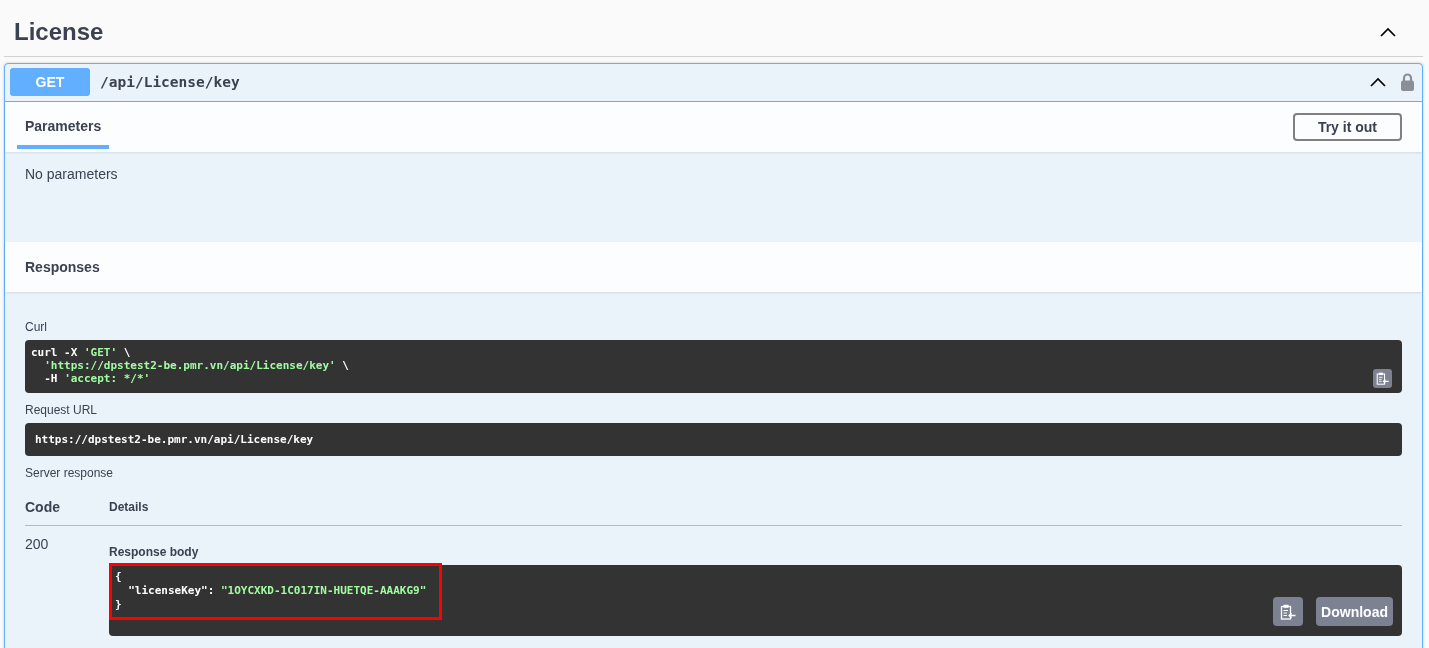 The height and width of the screenshot is (648, 1429). Describe the element at coordinates (63, 133) in the screenshot. I see `parameters-tab: Parameters` at that location.